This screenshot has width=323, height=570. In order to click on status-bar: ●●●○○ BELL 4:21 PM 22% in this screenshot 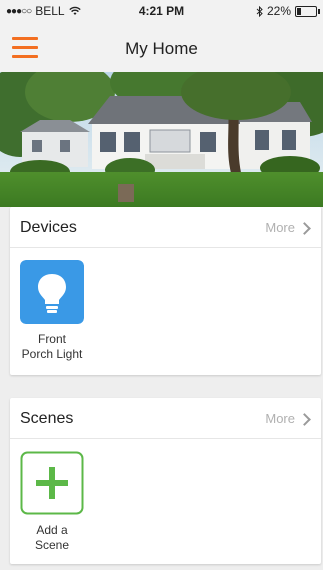, I will do `click(161, 11)`.